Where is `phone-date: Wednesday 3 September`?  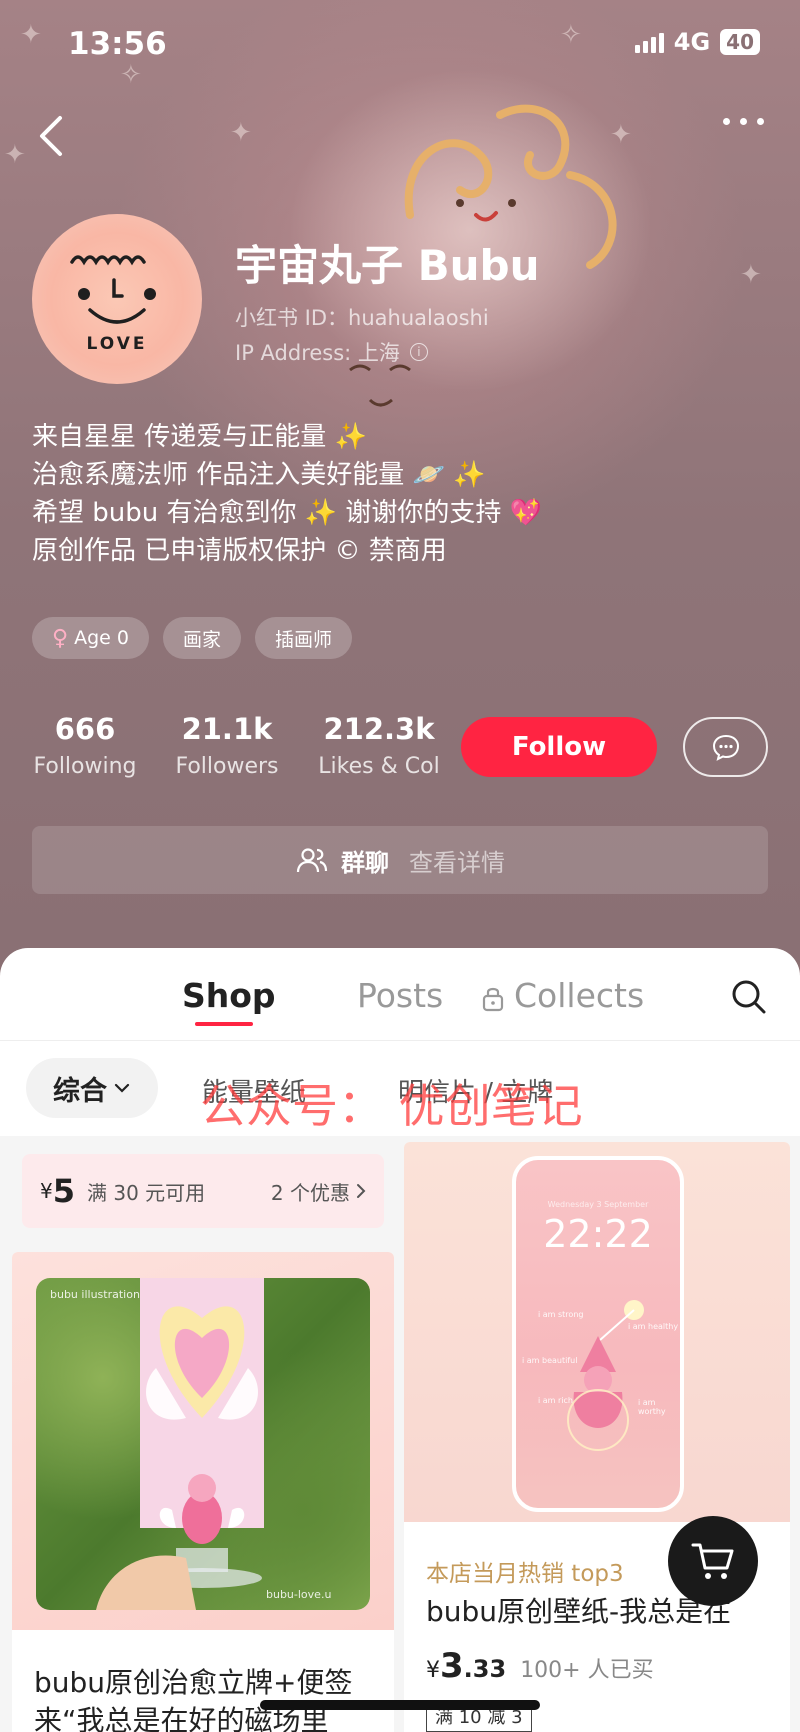 phone-date: Wednesday 3 September is located at coordinates (598, 1204).